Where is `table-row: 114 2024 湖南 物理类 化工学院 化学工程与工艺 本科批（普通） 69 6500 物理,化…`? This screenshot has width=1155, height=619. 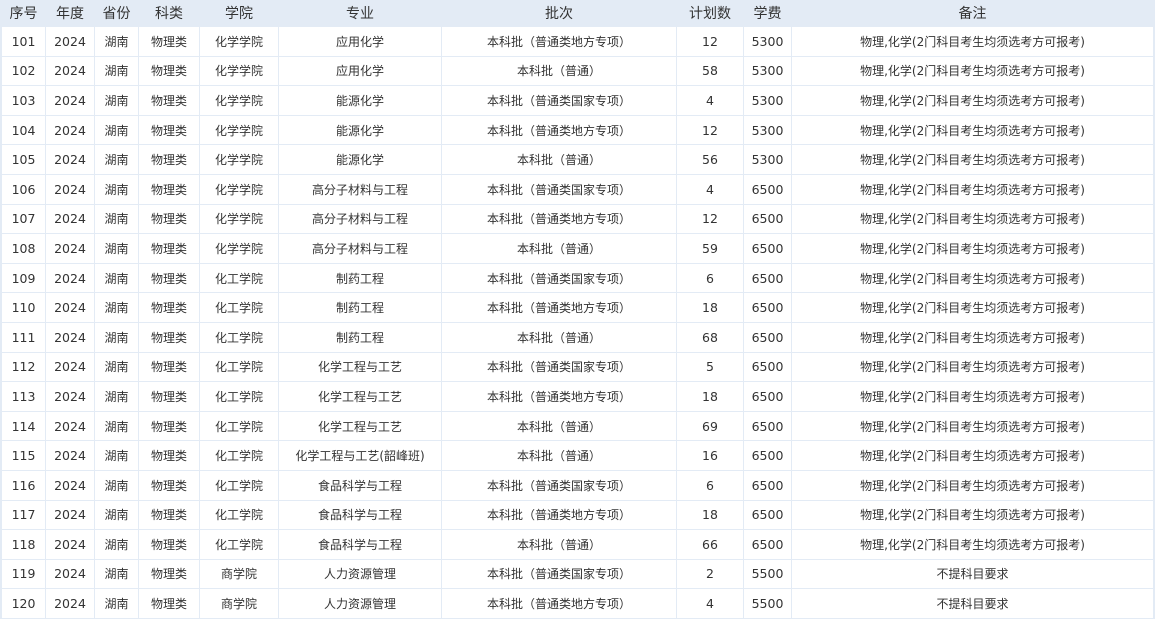
table-row: 114 2024 湖南 物理类 化工学院 化学工程与工艺 本科批（普通） 69 6500 物理,化… is located at coordinates (578, 426).